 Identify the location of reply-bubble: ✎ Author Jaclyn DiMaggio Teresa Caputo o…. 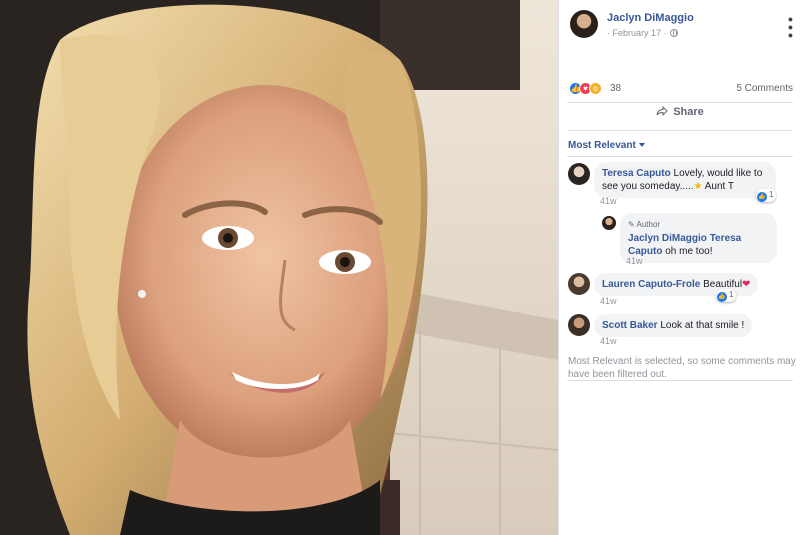
(698, 238).